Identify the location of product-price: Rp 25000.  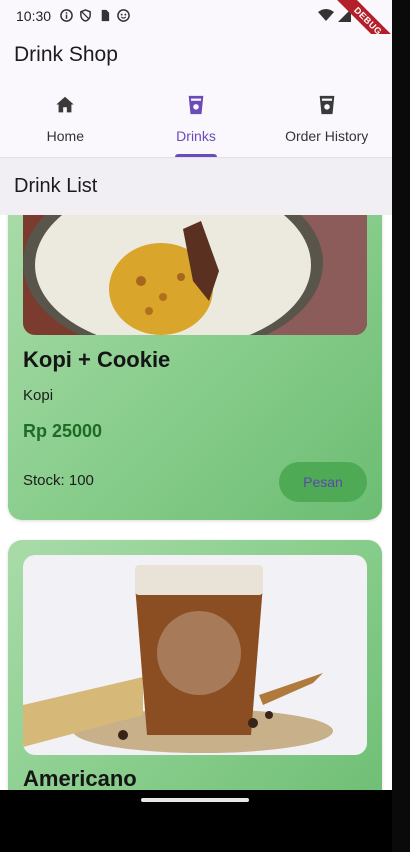
(63, 431).